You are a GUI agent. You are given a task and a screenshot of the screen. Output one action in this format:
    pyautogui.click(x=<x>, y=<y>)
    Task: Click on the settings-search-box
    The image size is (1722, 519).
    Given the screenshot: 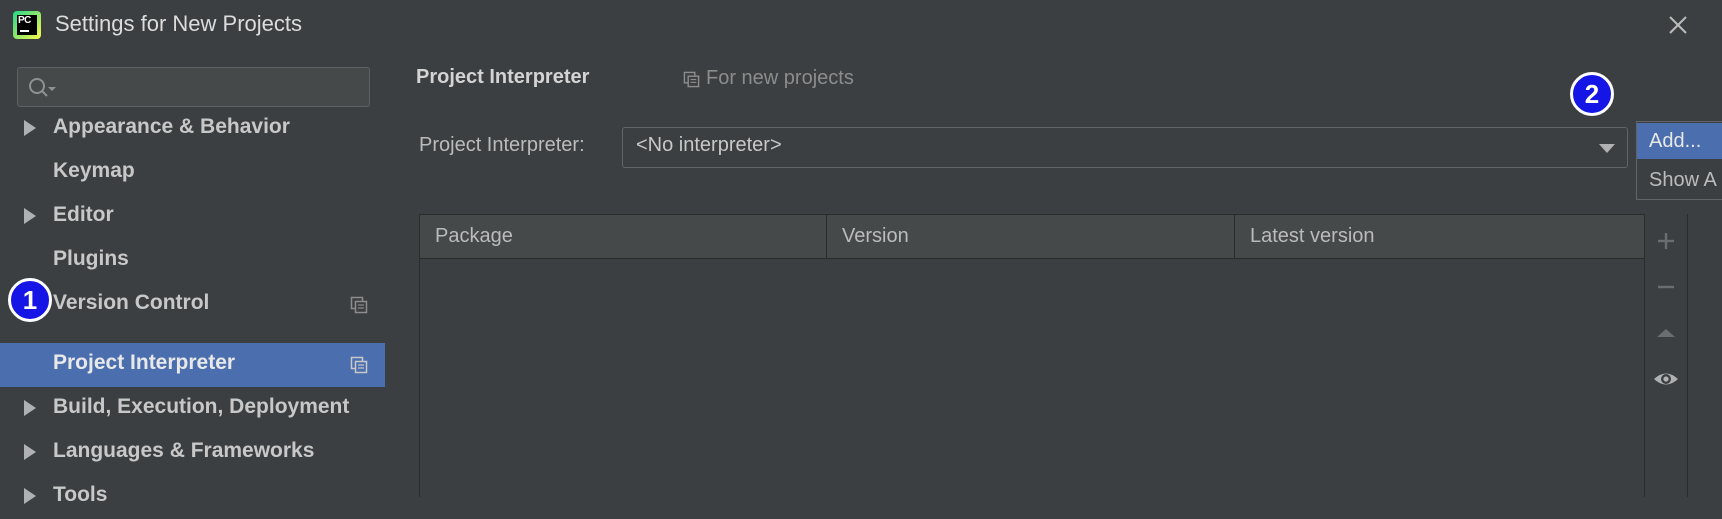 What is the action you would take?
    pyautogui.click(x=193, y=87)
    